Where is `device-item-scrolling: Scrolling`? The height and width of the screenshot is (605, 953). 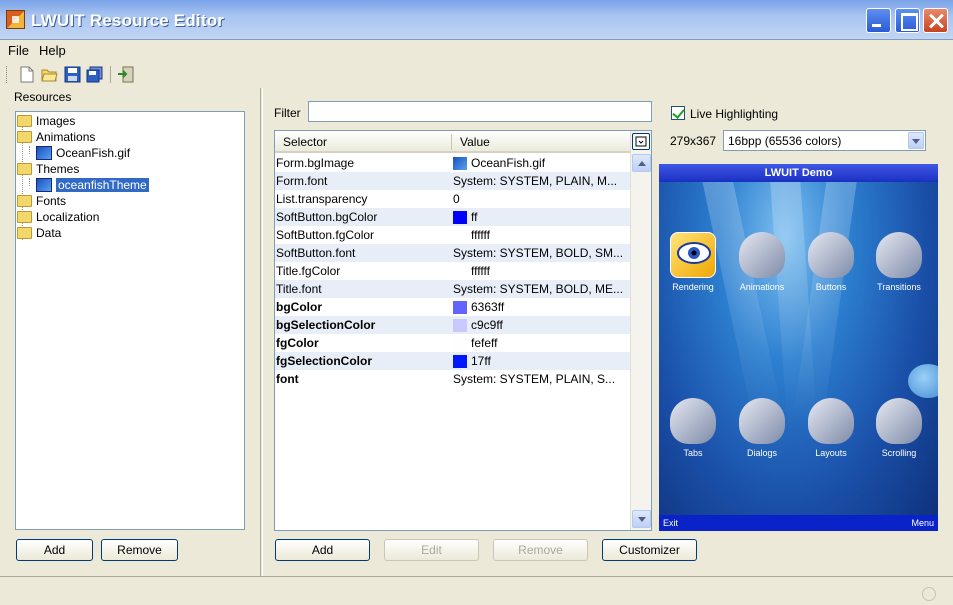 device-item-scrolling: Scrolling is located at coordinates (899, 428).